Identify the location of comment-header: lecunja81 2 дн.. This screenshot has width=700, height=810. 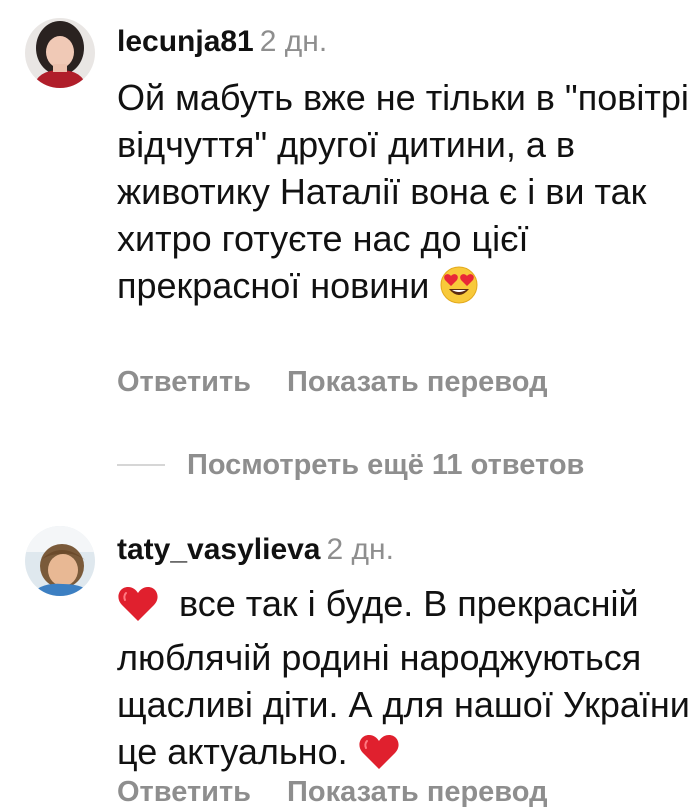
(222, 42).